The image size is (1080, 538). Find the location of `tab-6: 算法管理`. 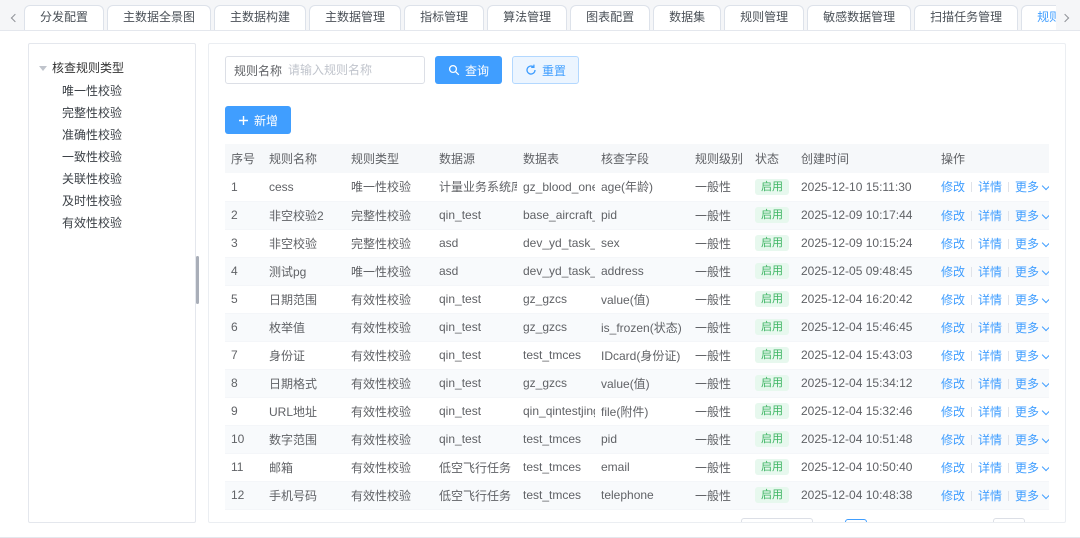

tab-6: 算法管理 is located at coordinates (527, 17).